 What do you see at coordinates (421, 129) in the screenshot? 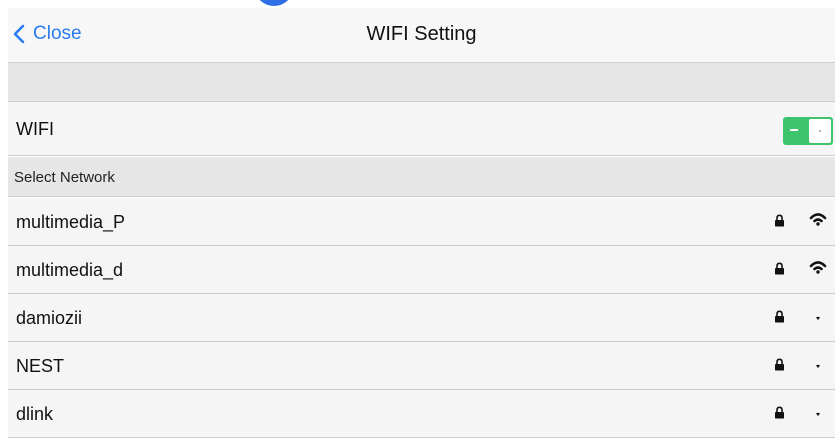
I see `wifi-toggle-row: WIFI` at bounding box center [421, 129].